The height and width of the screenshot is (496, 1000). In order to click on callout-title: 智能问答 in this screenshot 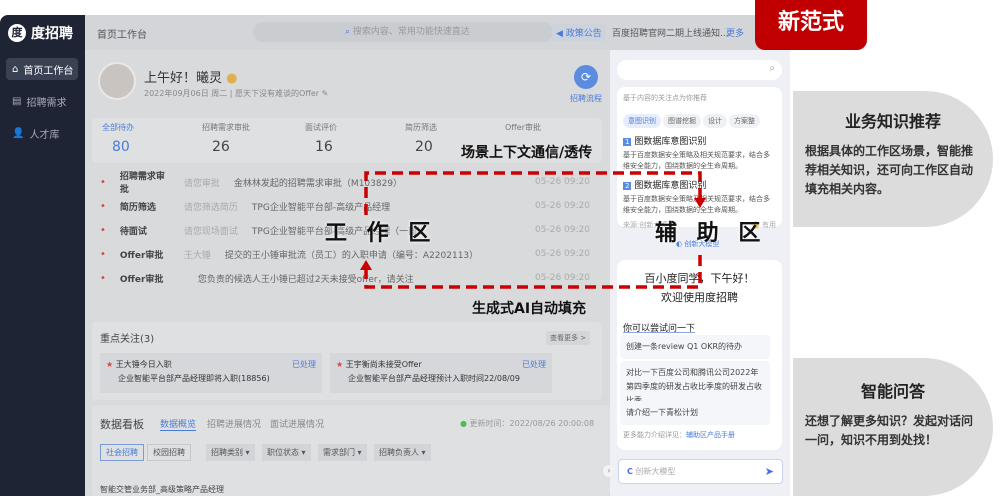, I will do `click(892, 391)`.